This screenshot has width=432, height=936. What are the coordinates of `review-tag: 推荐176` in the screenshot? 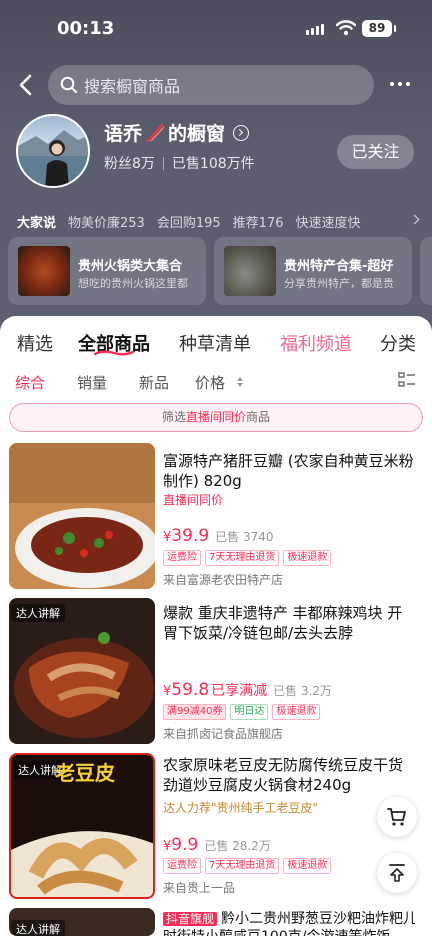 It's located at (258, 223).